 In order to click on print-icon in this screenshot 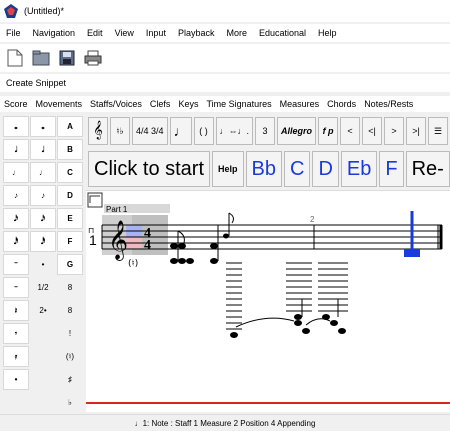, I will do `click(93, 58)`.